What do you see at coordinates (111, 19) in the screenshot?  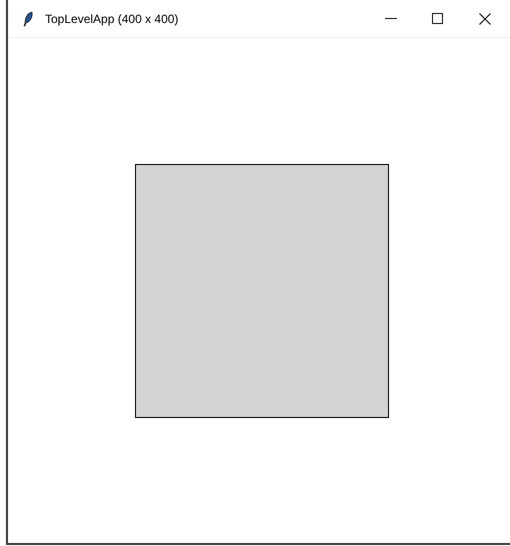 I see `window-title: TopLevelApp (400 x 400)` at bounding box center [111, 19].